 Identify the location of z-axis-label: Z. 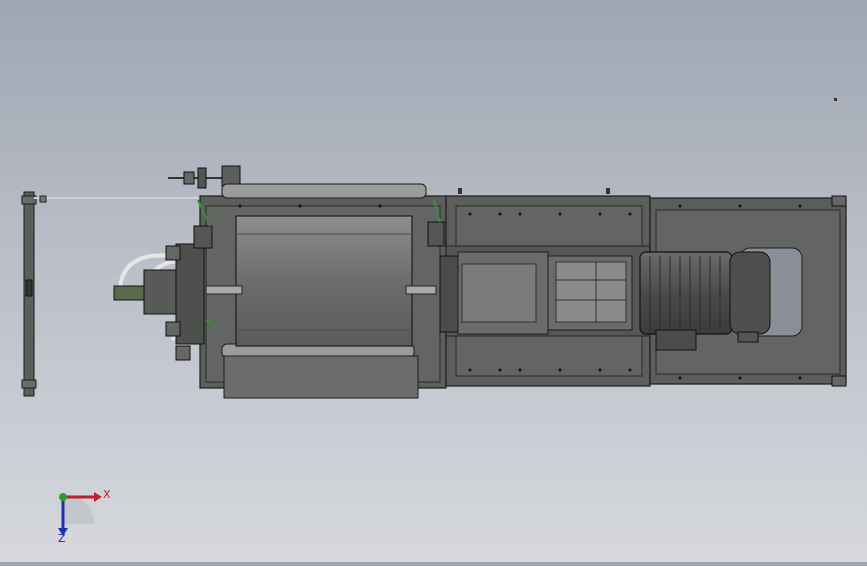
(62, 538).